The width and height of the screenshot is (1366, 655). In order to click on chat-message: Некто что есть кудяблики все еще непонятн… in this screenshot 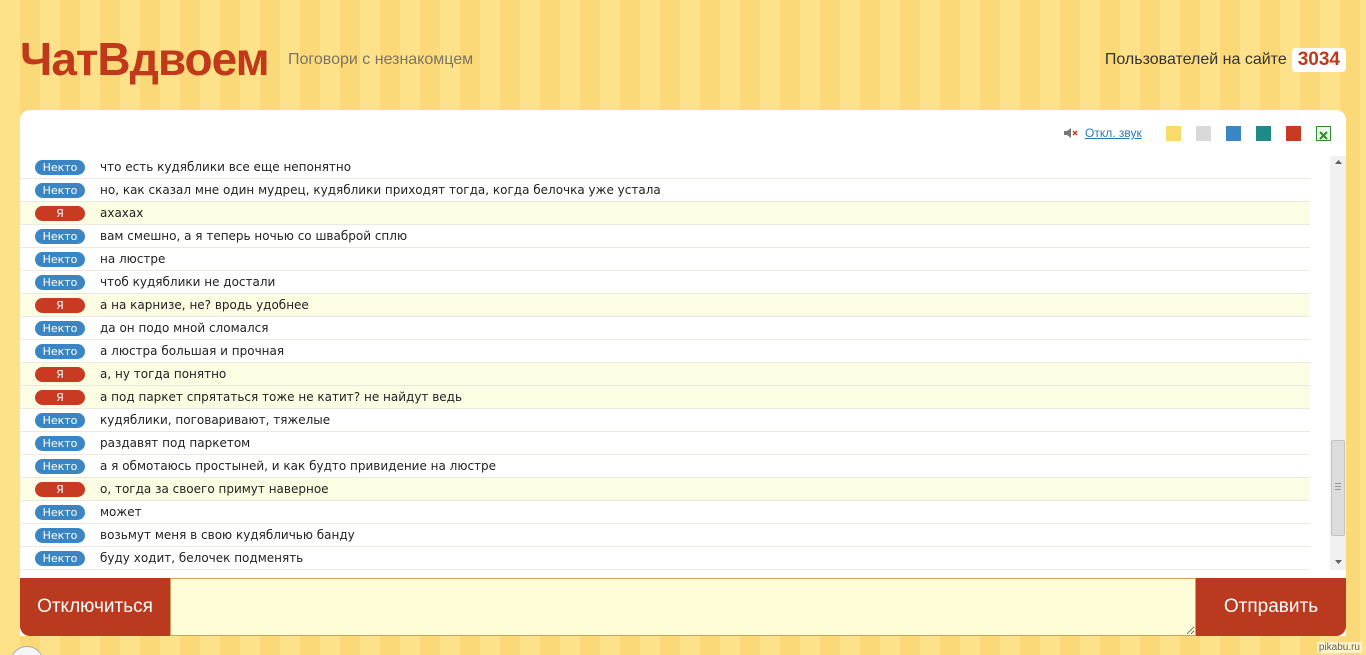, I will do `click(665, 167)`.